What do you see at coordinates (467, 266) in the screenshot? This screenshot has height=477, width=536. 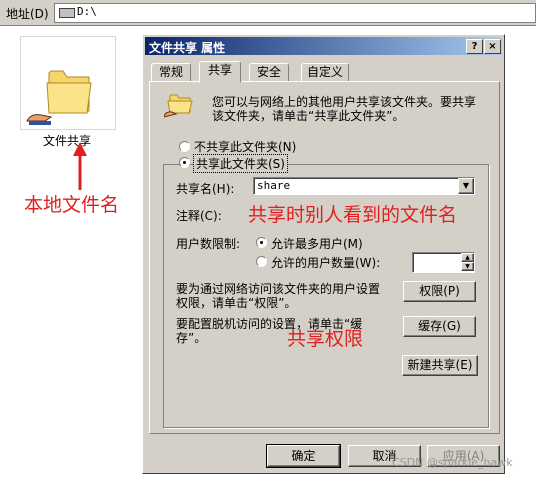 I see `spin-down-icon: ▼` at bounding box center [467, 266].